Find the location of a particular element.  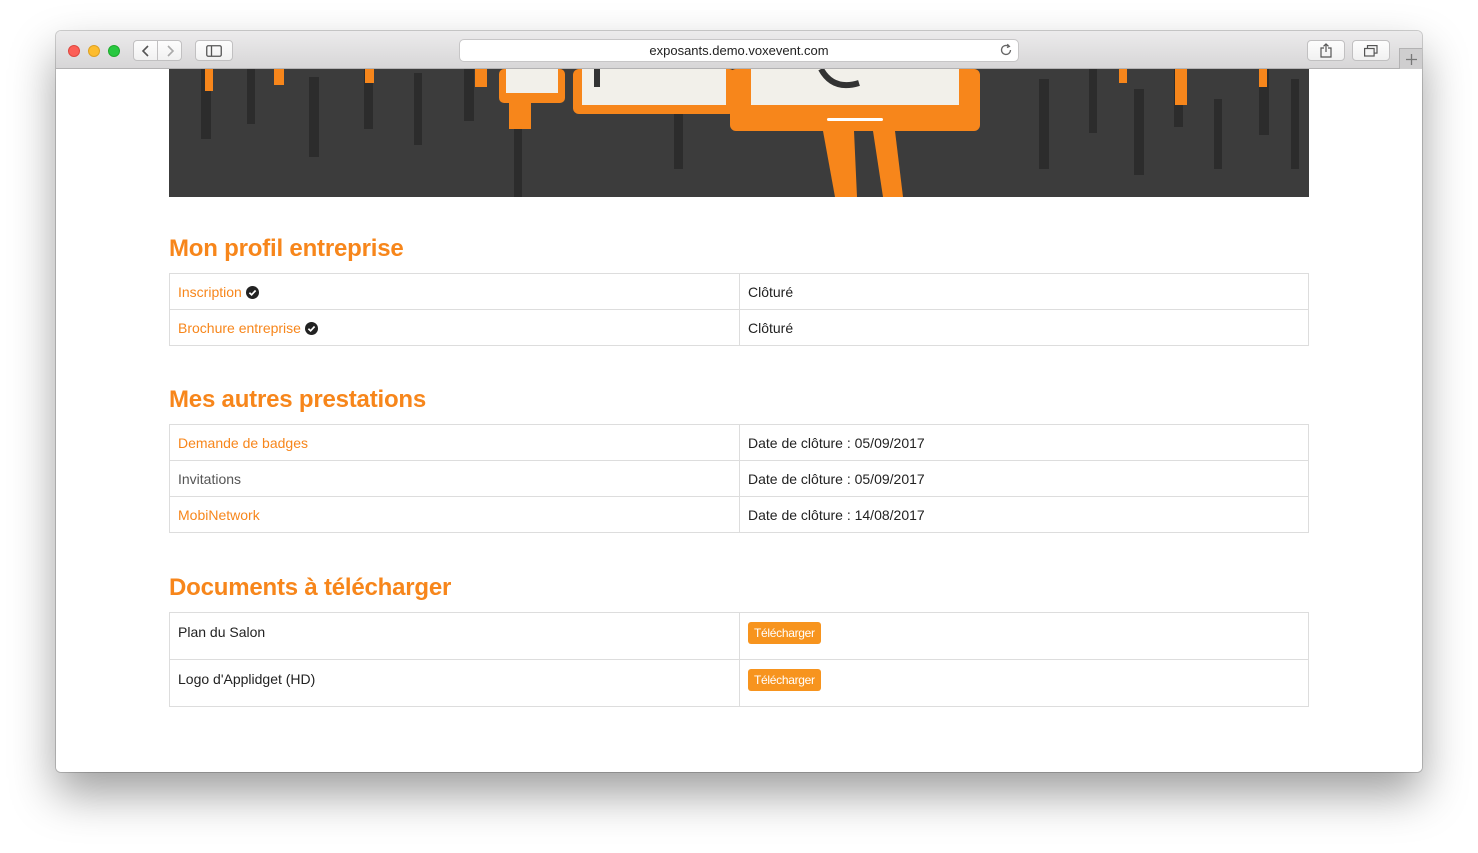

section-title-documents: Documents à télécharger is located at coordinates (310, 587).